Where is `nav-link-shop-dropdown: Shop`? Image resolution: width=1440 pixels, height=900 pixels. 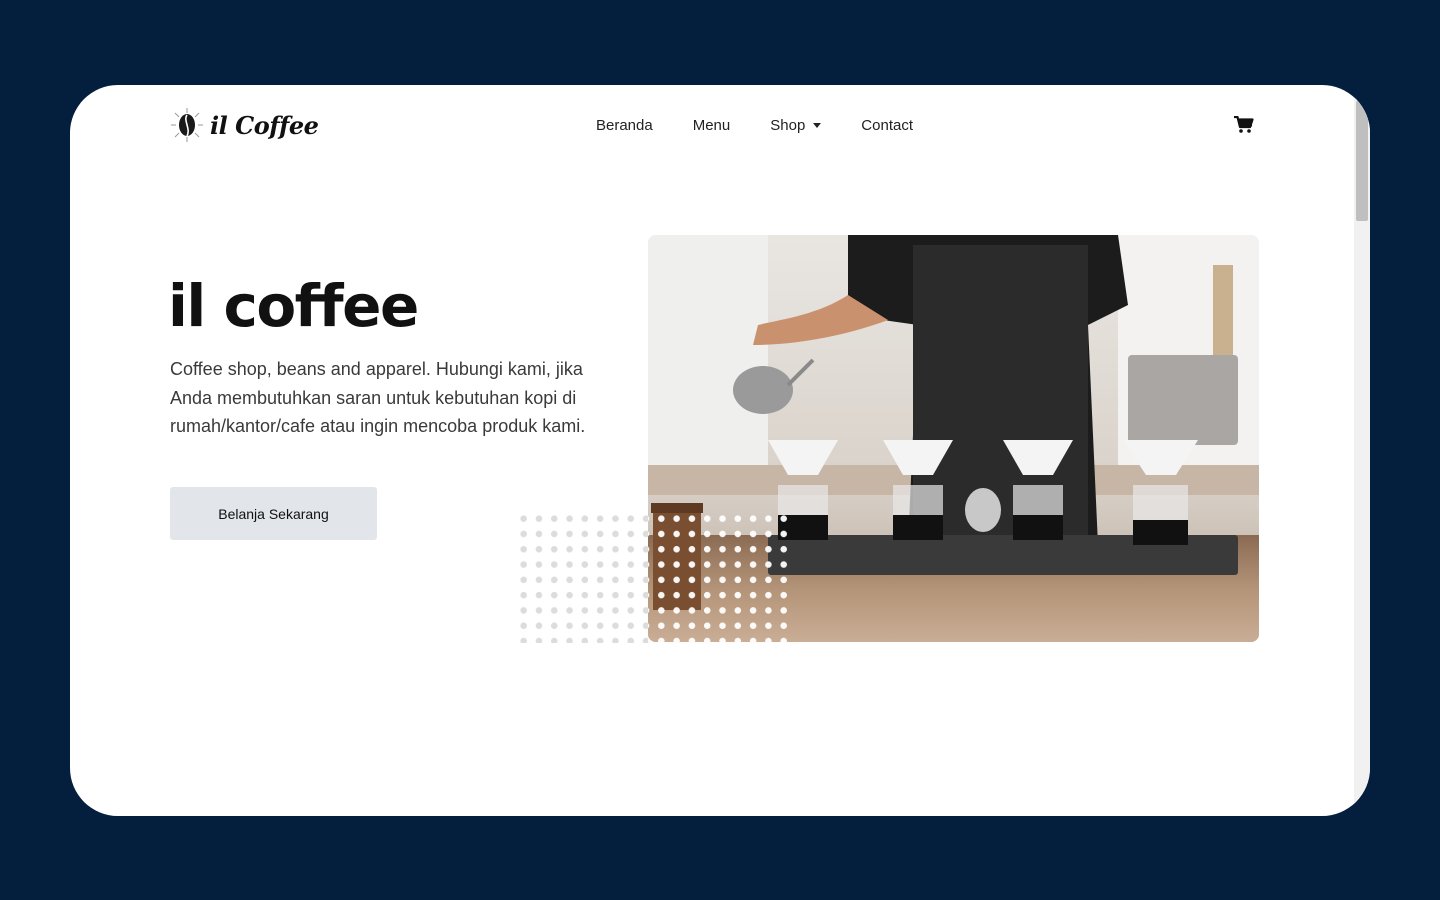 nav-link-shop-dropdown: Shop is located at coordinates (796, 125).